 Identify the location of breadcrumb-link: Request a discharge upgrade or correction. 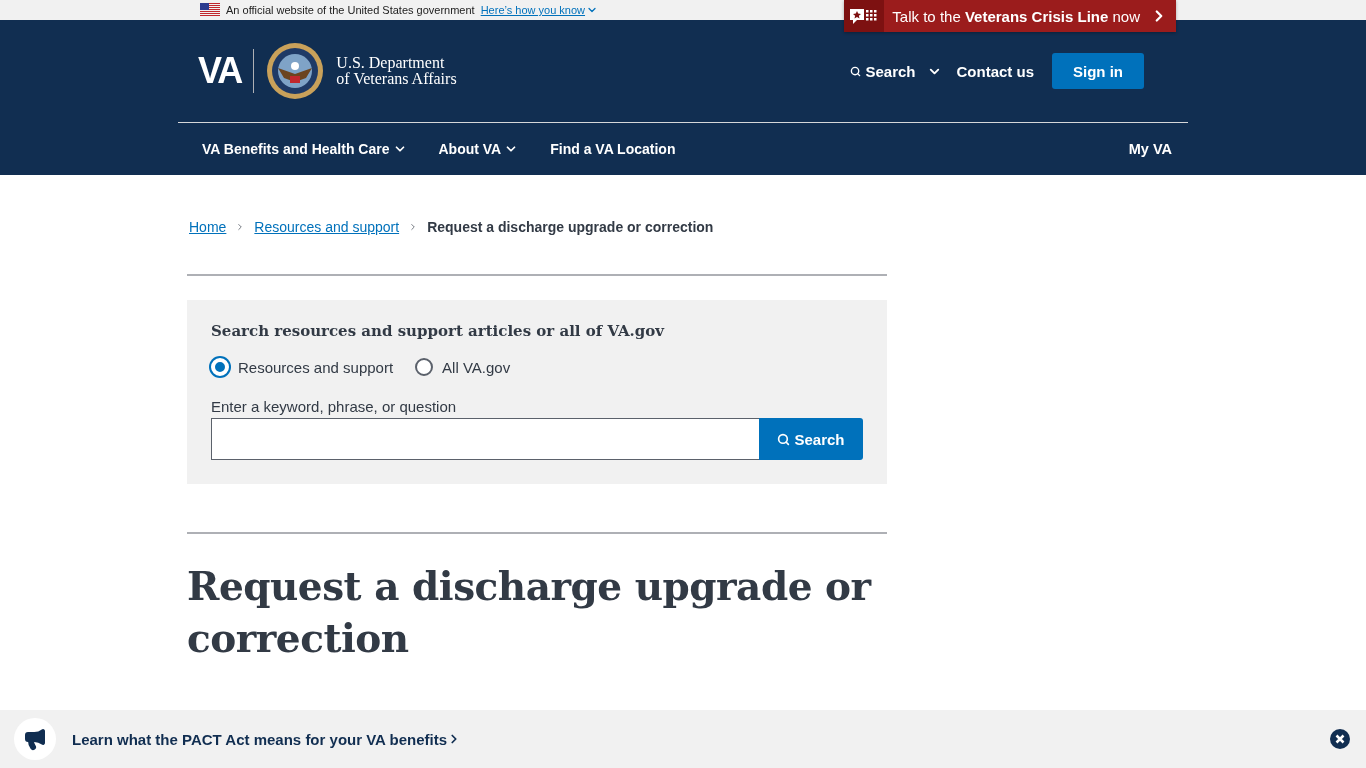
(570, 227).